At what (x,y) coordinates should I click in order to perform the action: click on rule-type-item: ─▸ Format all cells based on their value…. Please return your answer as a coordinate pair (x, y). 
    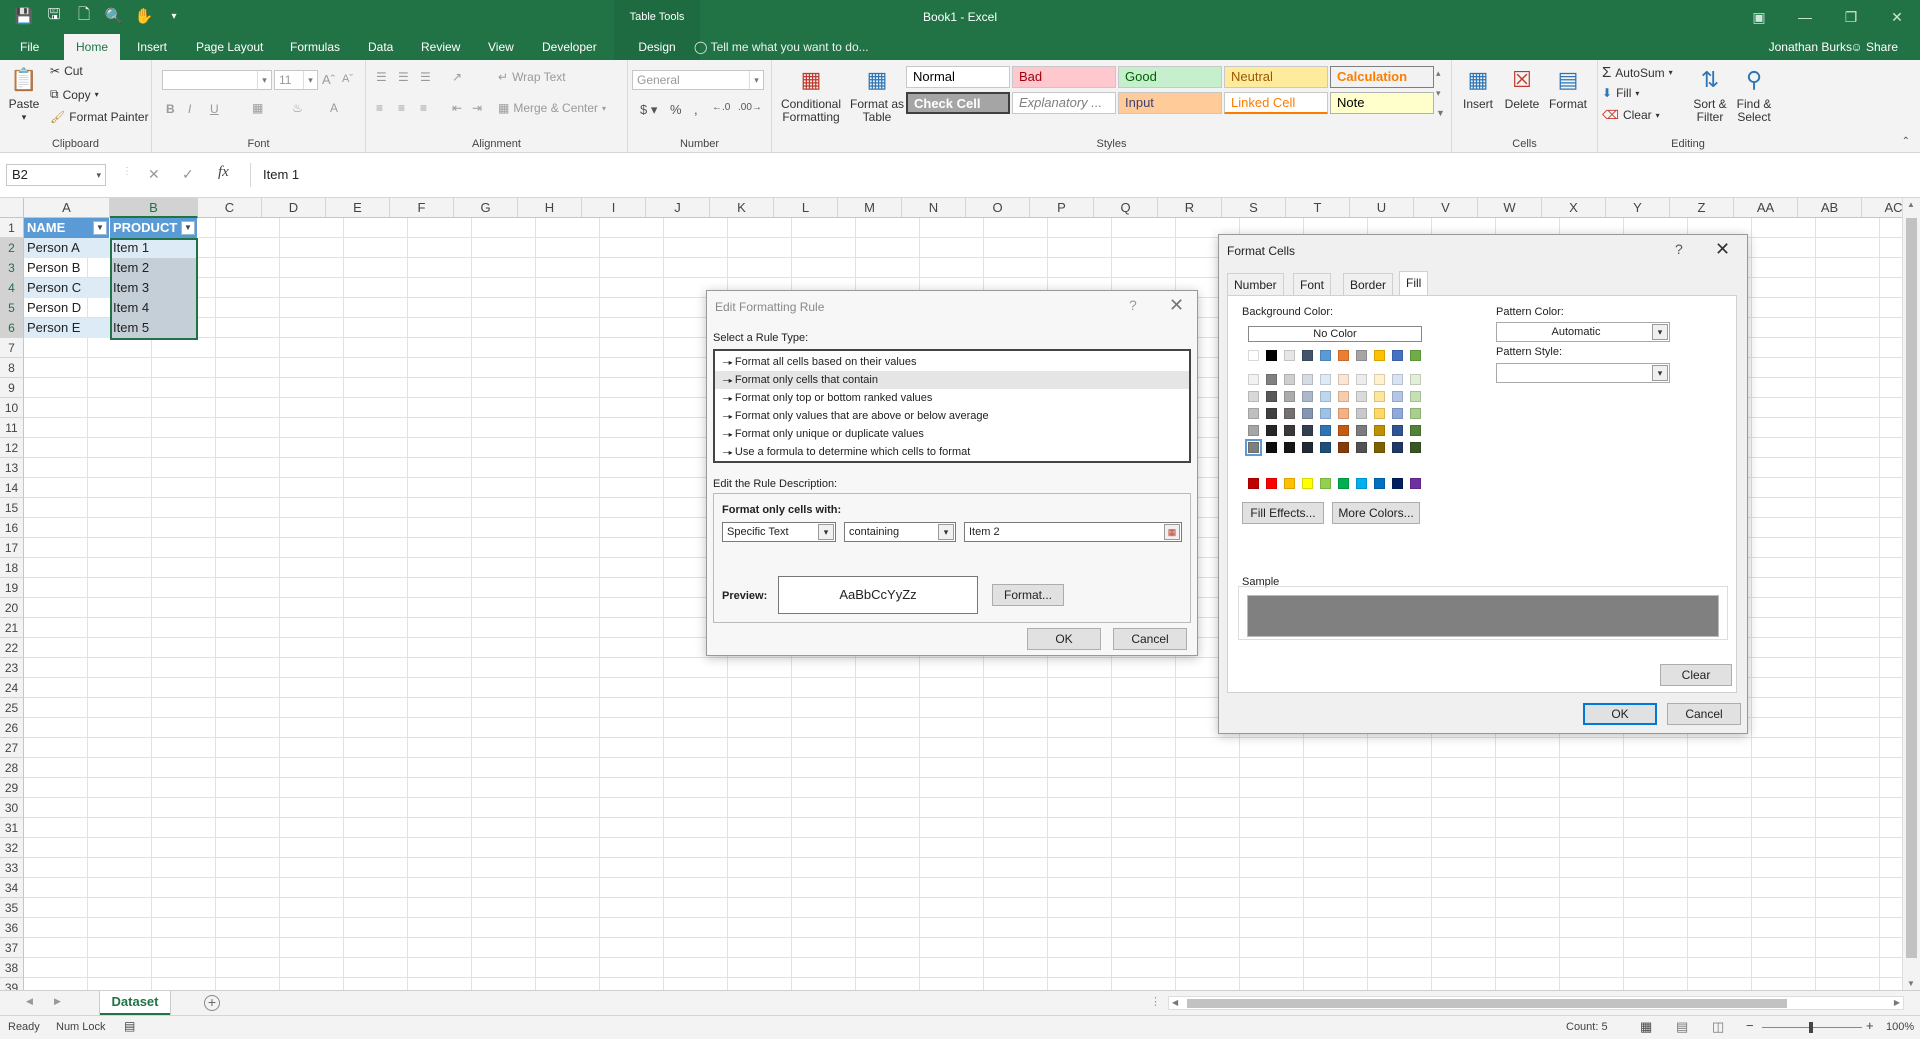
    Looking at the image, I should click on (952, 362).